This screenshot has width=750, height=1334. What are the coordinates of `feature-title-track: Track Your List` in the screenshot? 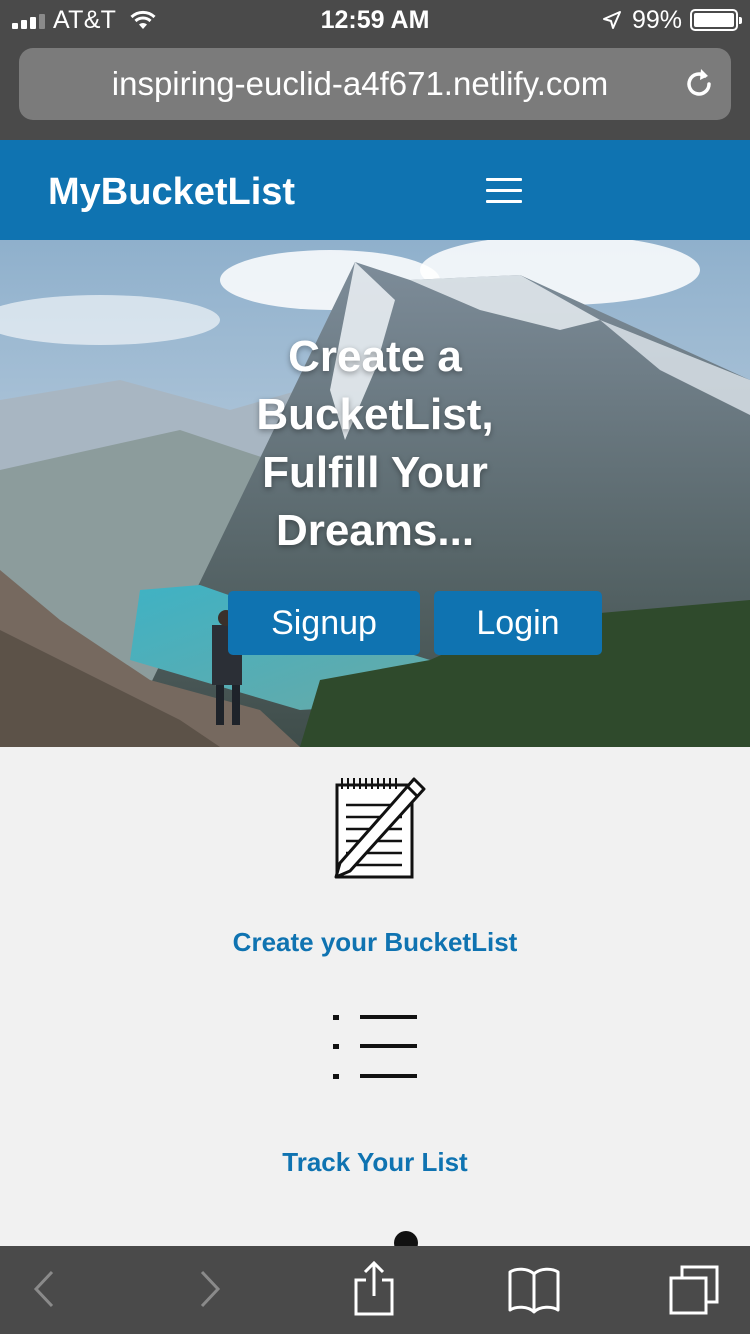 It's located at (375, 1162).